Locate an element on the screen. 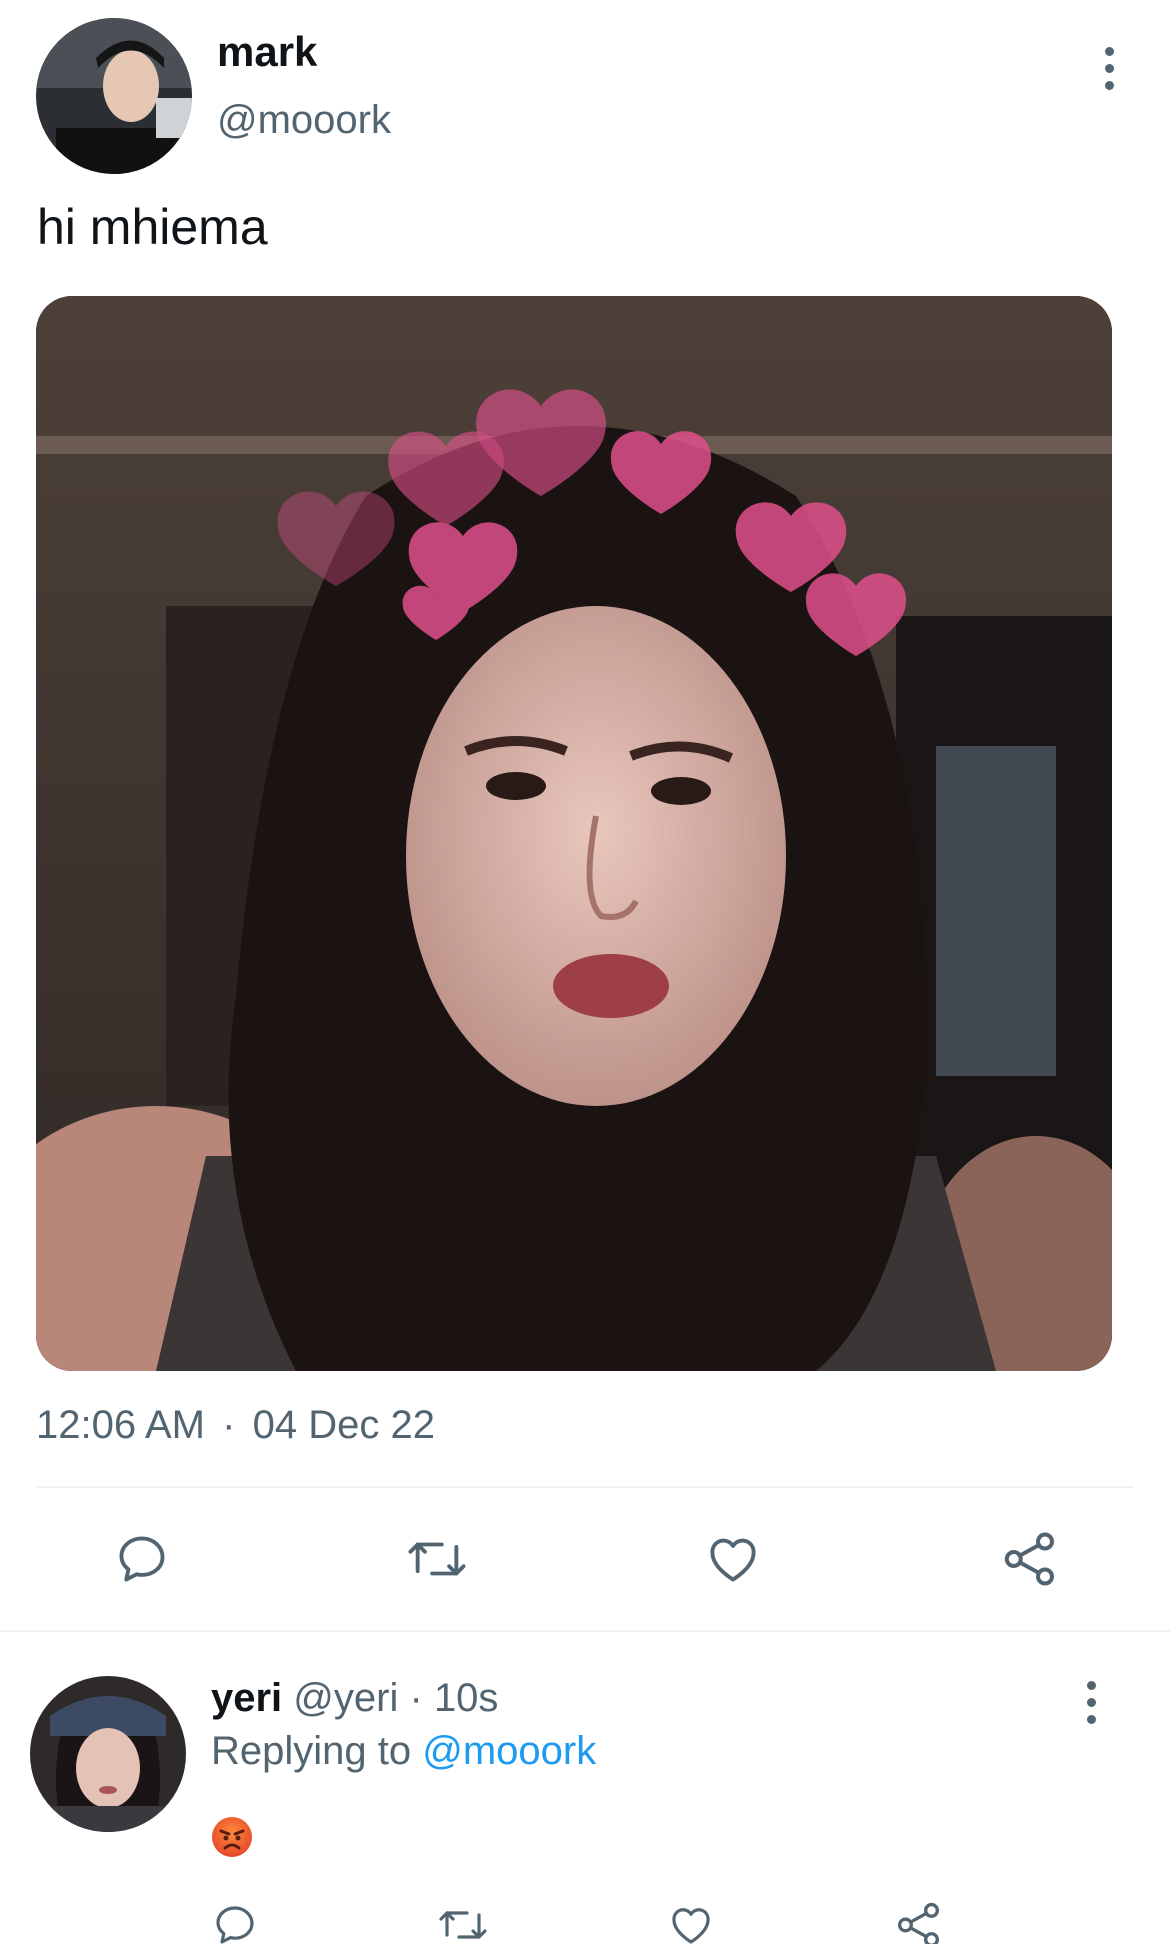 The height and width of the screenshot is (1944, 1170). replying-to: Replying to @mooork is located at coordinates (403, 1751).